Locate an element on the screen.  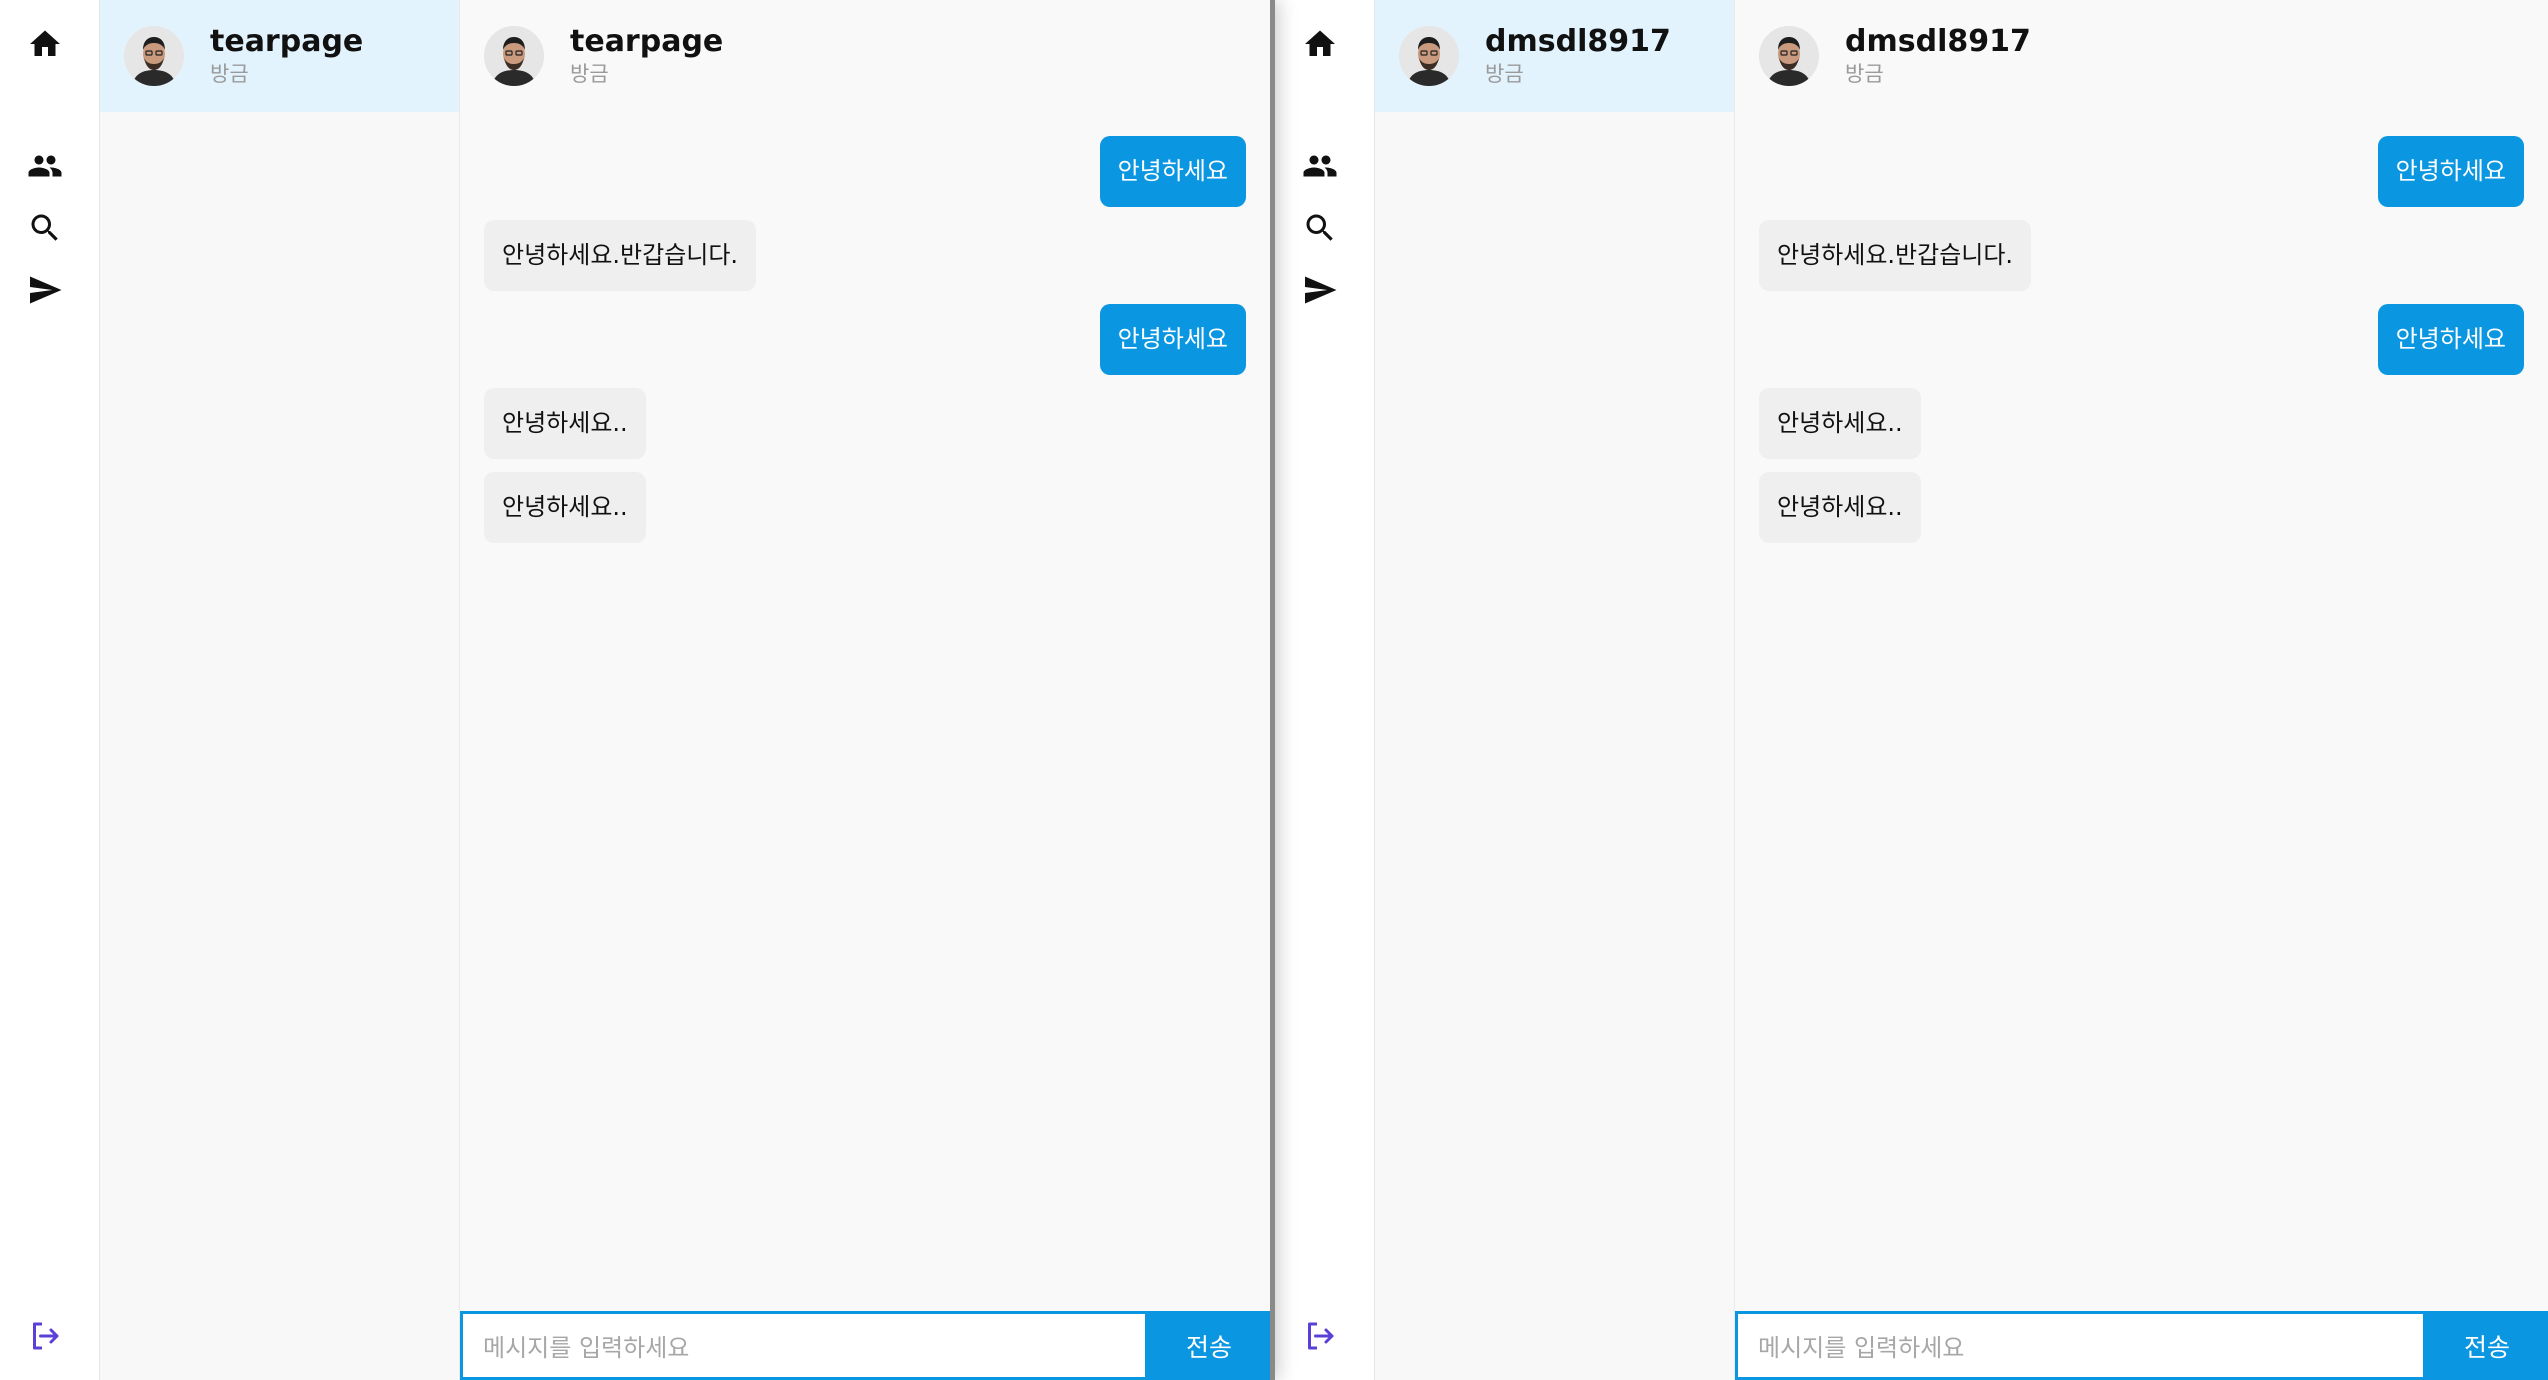
chat-header: dmsdl8917 방금 is located at coordinates (2141, 56).